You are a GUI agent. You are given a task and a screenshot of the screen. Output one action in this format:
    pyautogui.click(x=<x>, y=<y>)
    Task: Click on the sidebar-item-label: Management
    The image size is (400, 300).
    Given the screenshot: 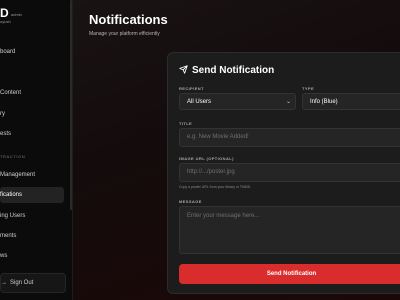 What is the action you would take?
    pyautogui.click(x=18, y=175)
    